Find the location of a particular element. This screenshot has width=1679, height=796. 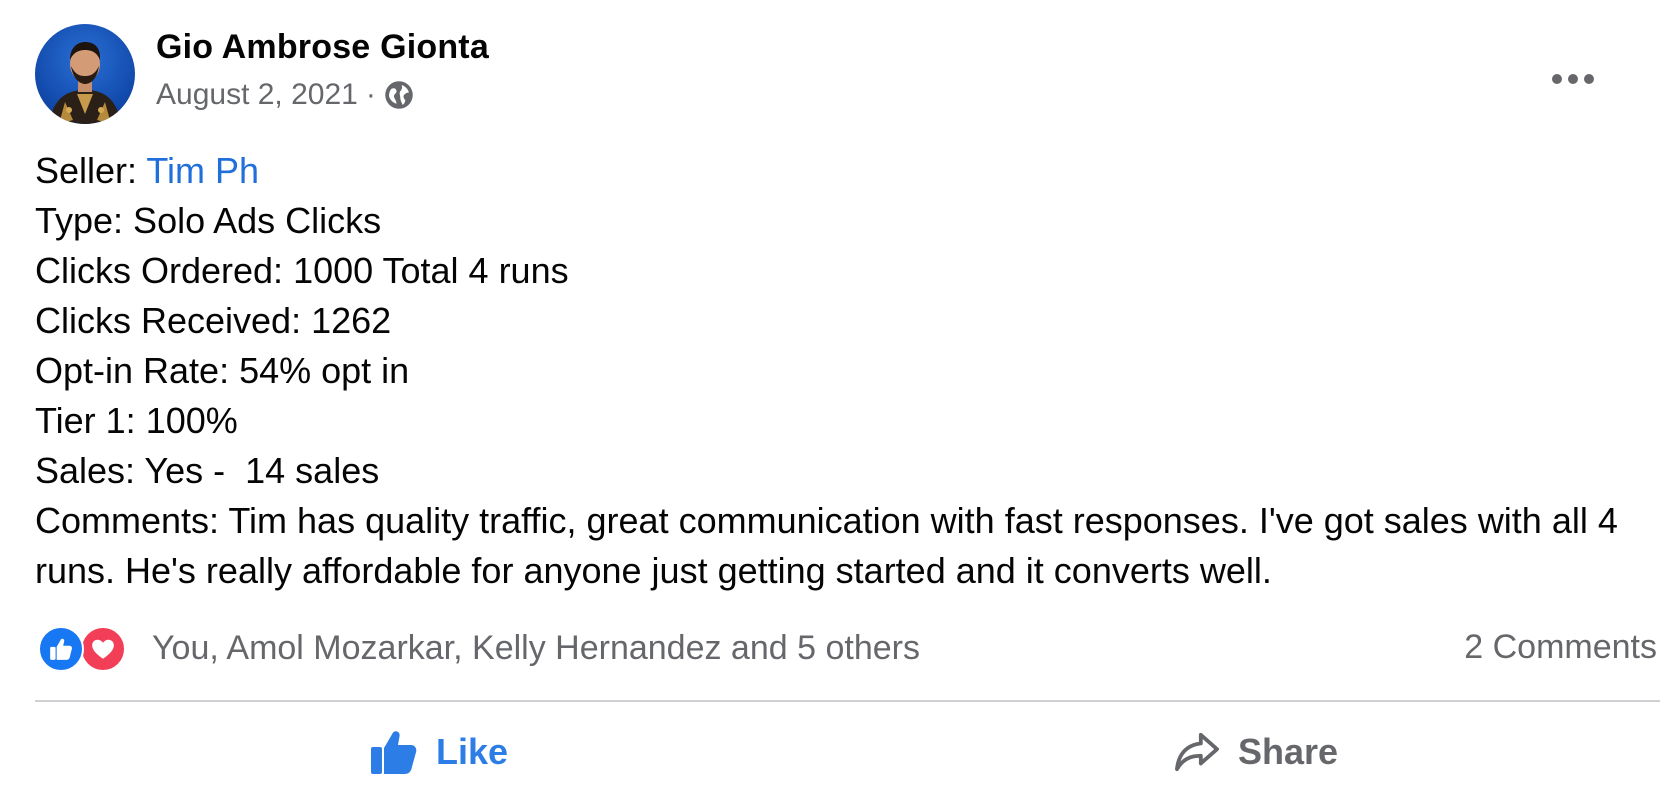

like-reaction-icon is located at coordinates (61, 649).